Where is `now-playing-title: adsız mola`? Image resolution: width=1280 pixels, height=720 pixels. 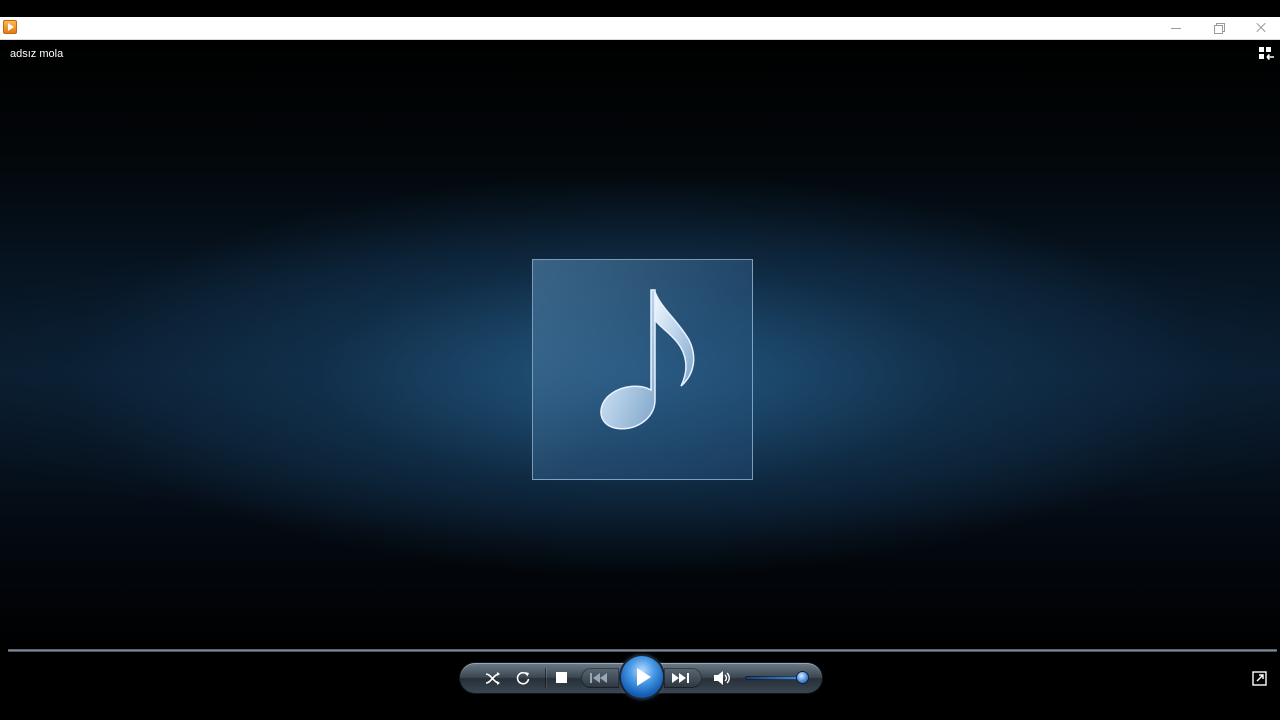
now-playing-title: adsız mola is located at coordinates (37, 54).